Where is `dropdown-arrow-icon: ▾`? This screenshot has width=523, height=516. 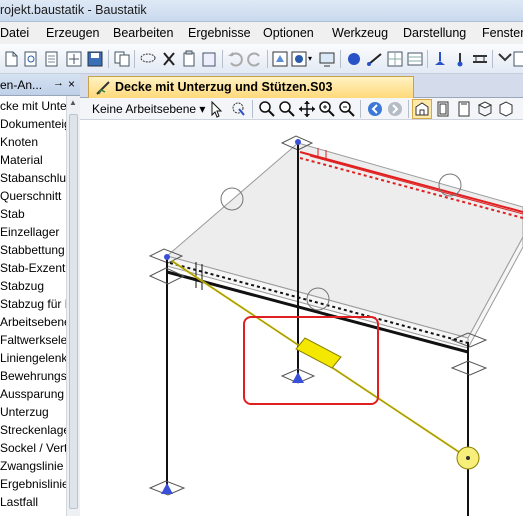 dropdown-arrow-icon: ▾ is located at coordinates (310, 58).